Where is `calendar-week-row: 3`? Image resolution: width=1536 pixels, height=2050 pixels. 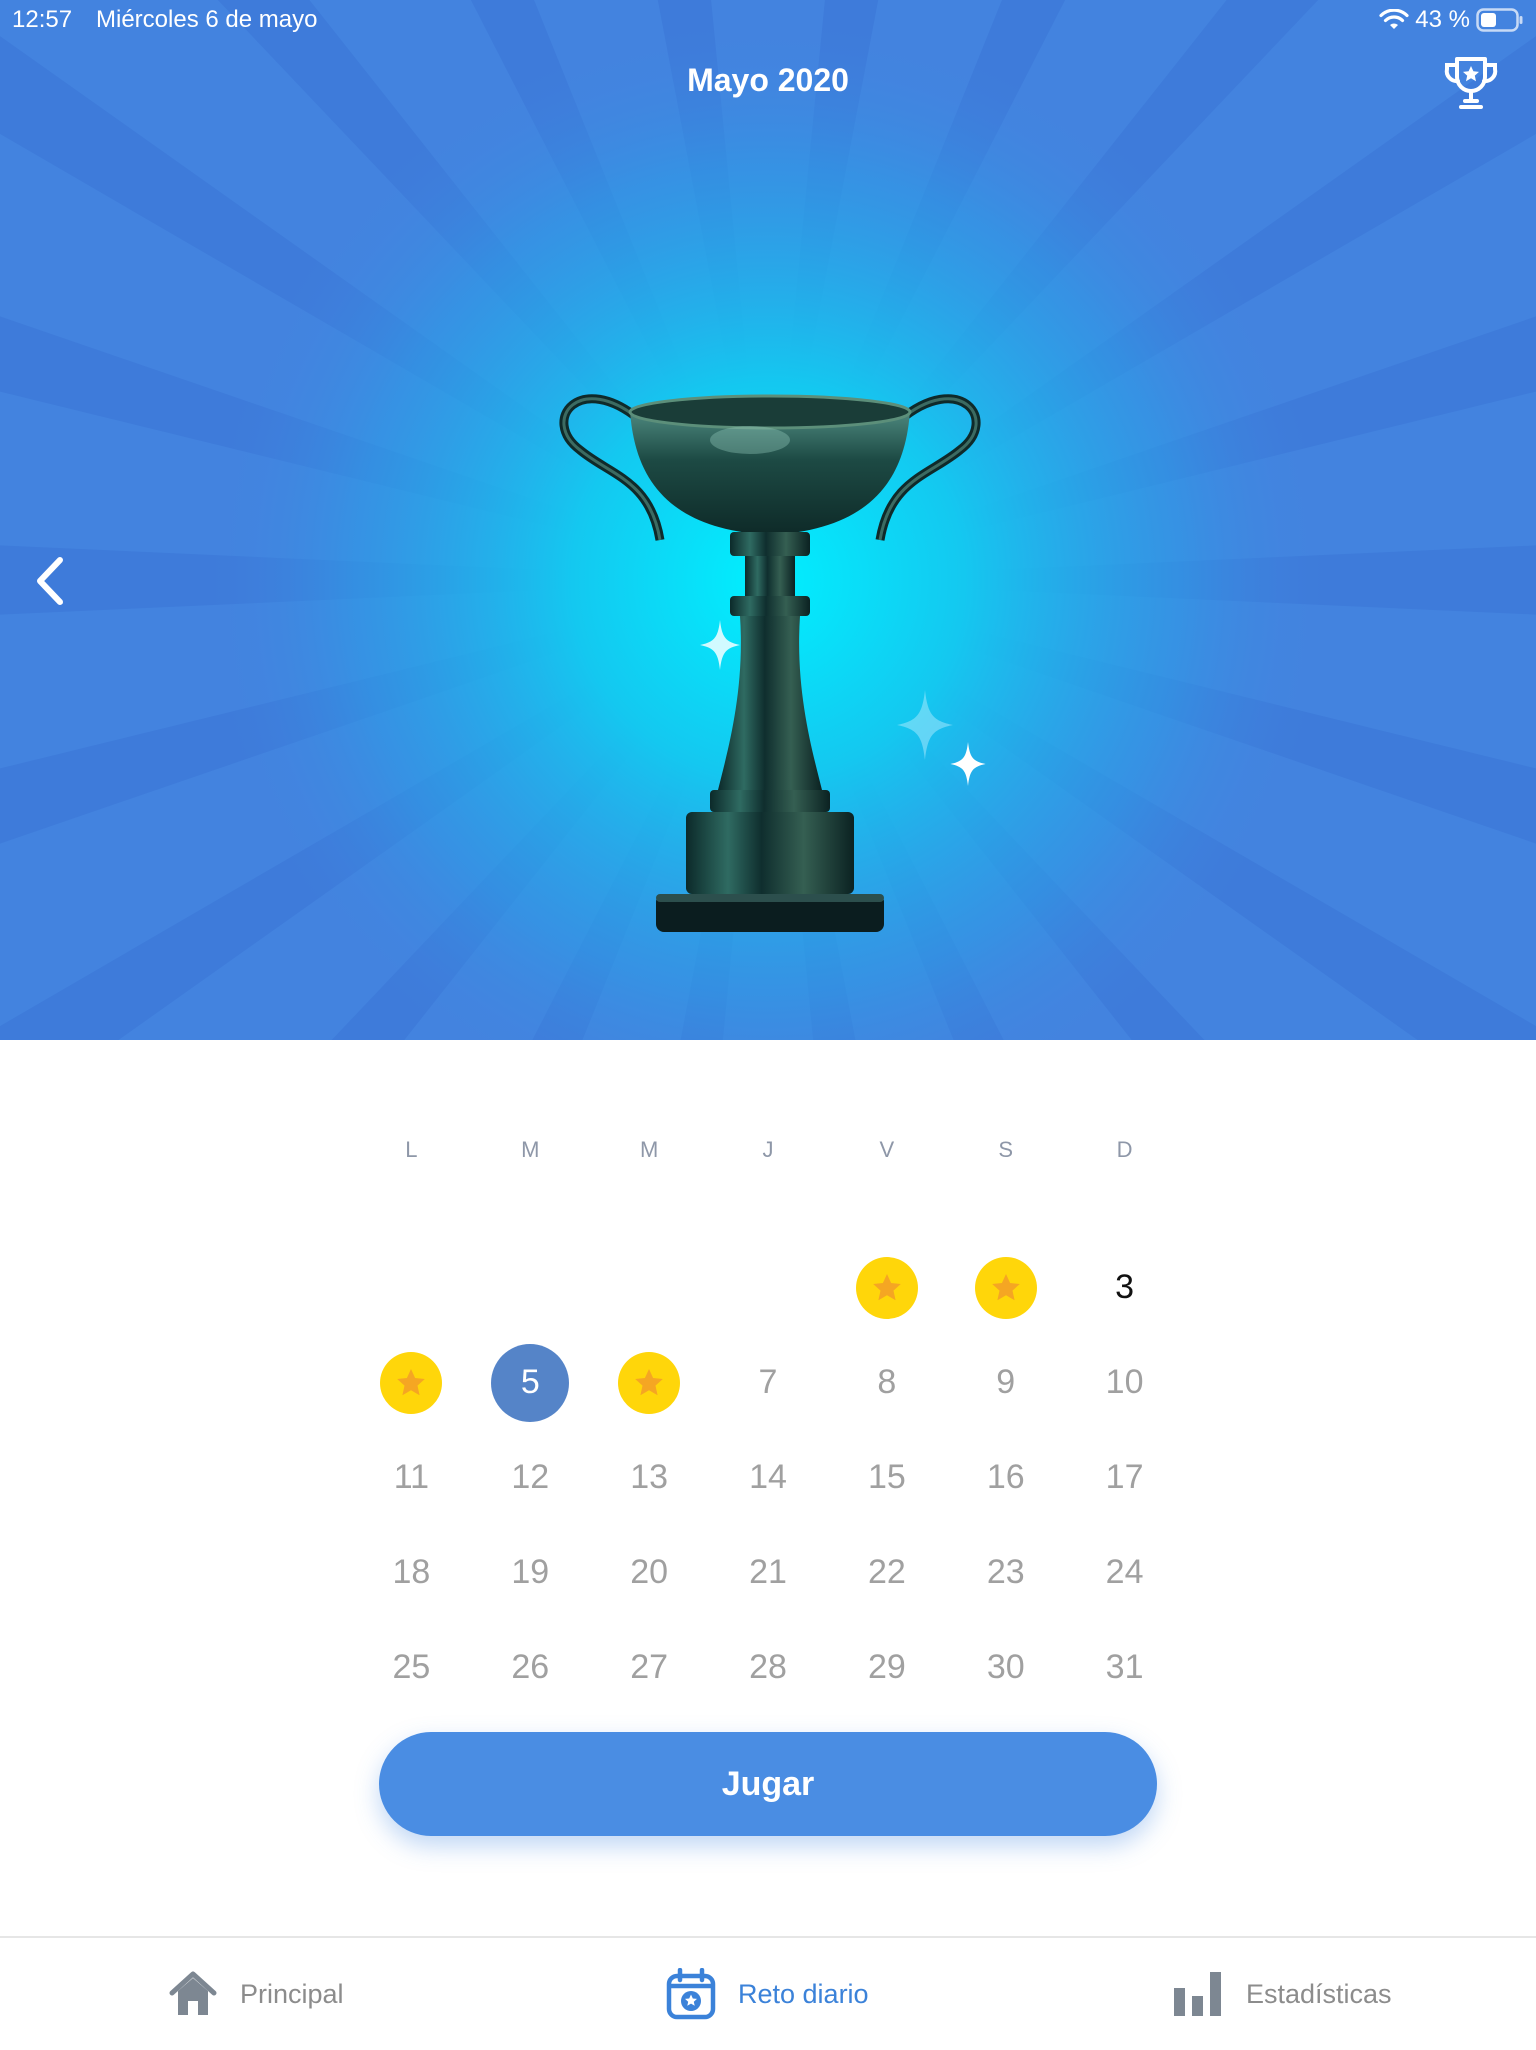 calendar-week-row: 3 is located at coordinates (768, 1287).